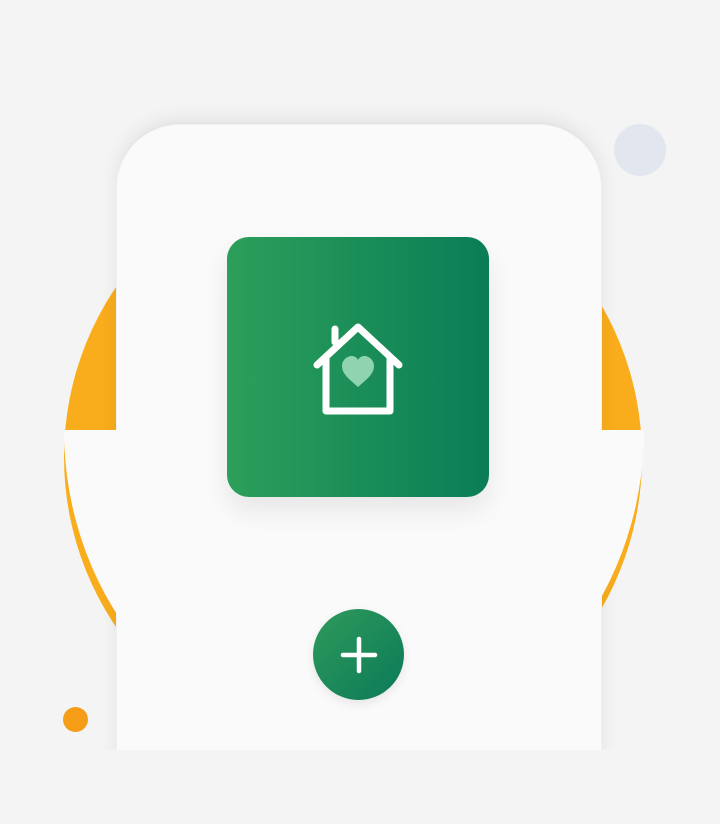 The image size is (720, 824). I want to click on home-app-tile, so click(358, 367).